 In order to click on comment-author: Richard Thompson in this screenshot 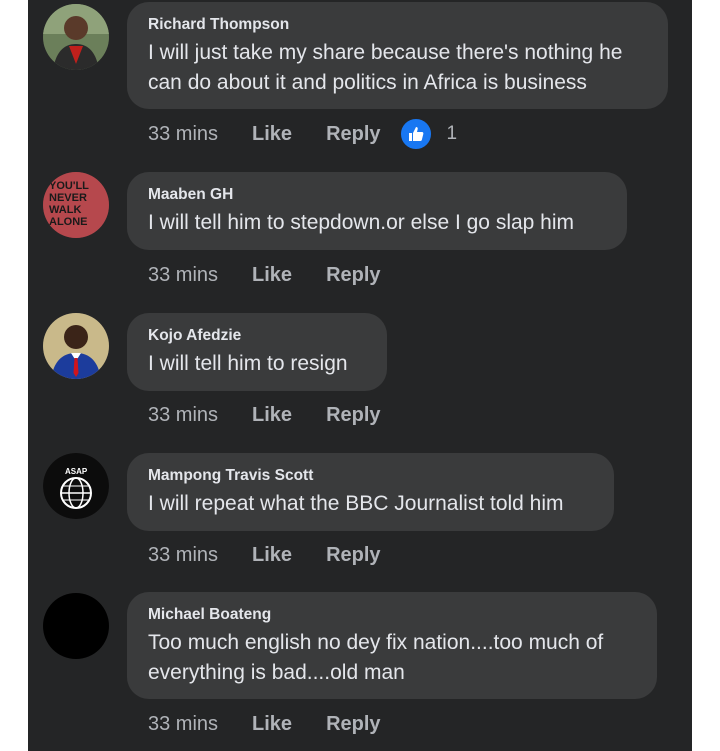, I will do `click(397, 25)`.